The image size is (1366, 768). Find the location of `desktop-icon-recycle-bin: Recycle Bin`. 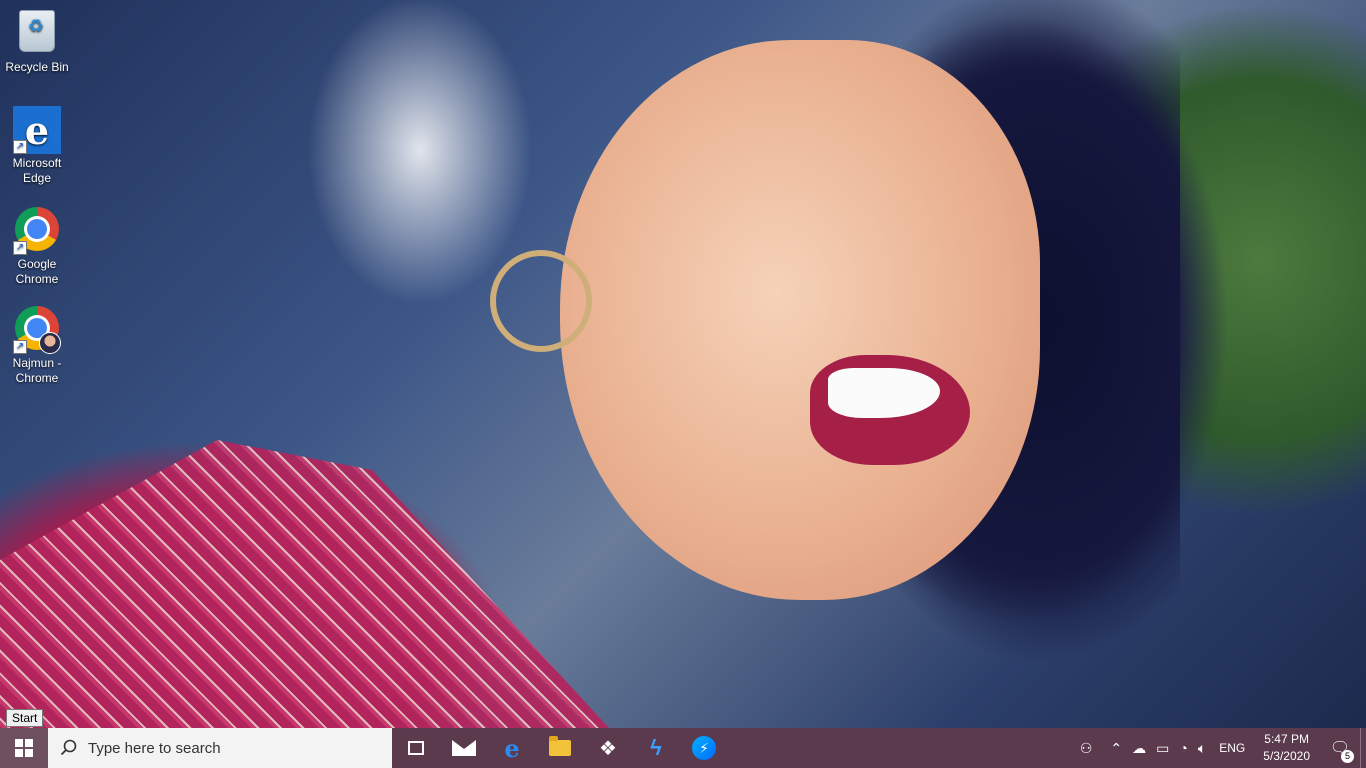

desktop-icon-recycle-bin: Recycle Bin is located at coordinates (37, 40).